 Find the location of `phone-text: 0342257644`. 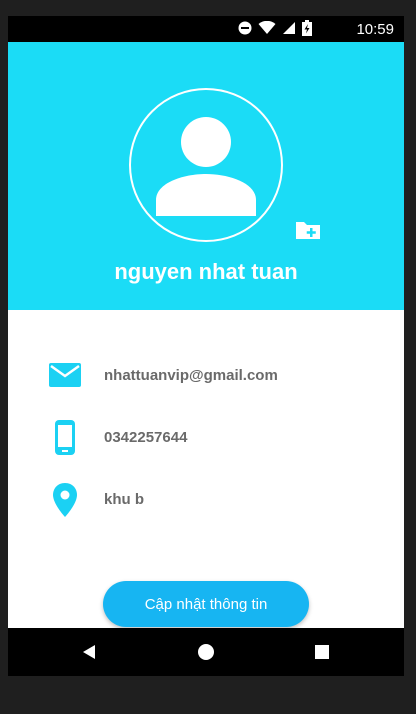

phone-text: 0342257644 is located at coordinates (146, 437).